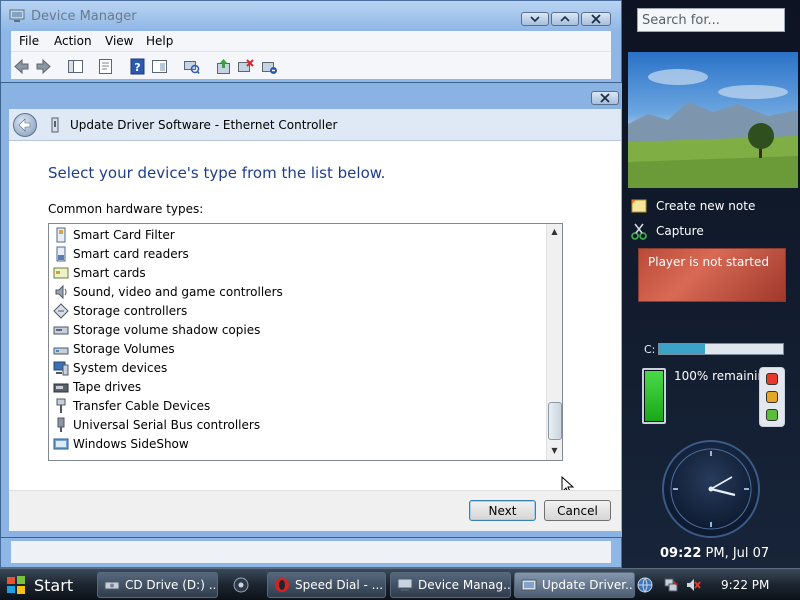  I want to click on list-item: Windows SideShow, so click(298, 443).